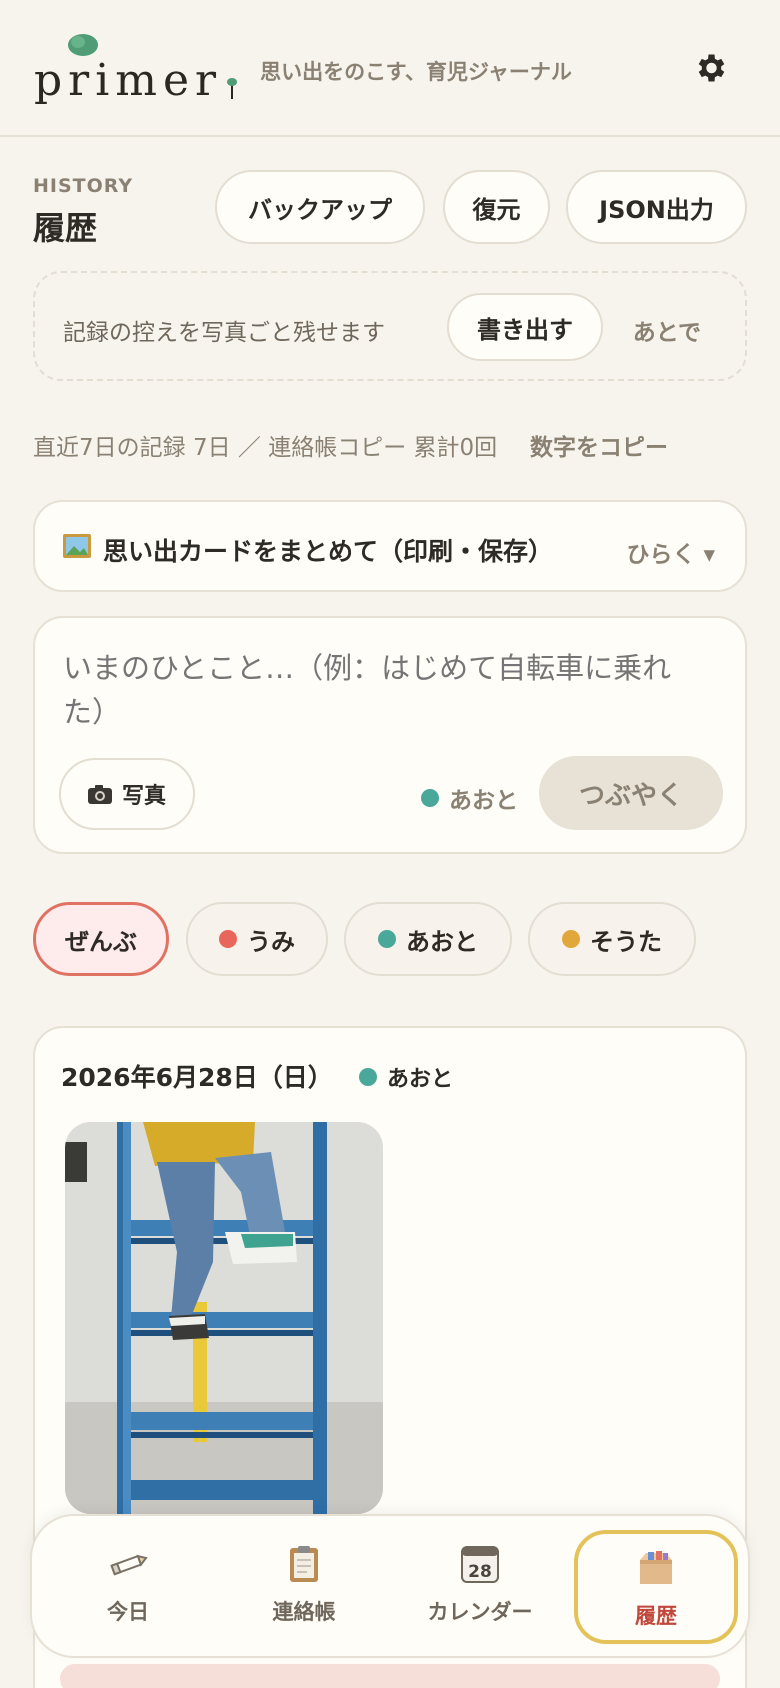 The height and width of the screenshot is (1688, 780). I want to click on entry-photo, so click(224, 1318).